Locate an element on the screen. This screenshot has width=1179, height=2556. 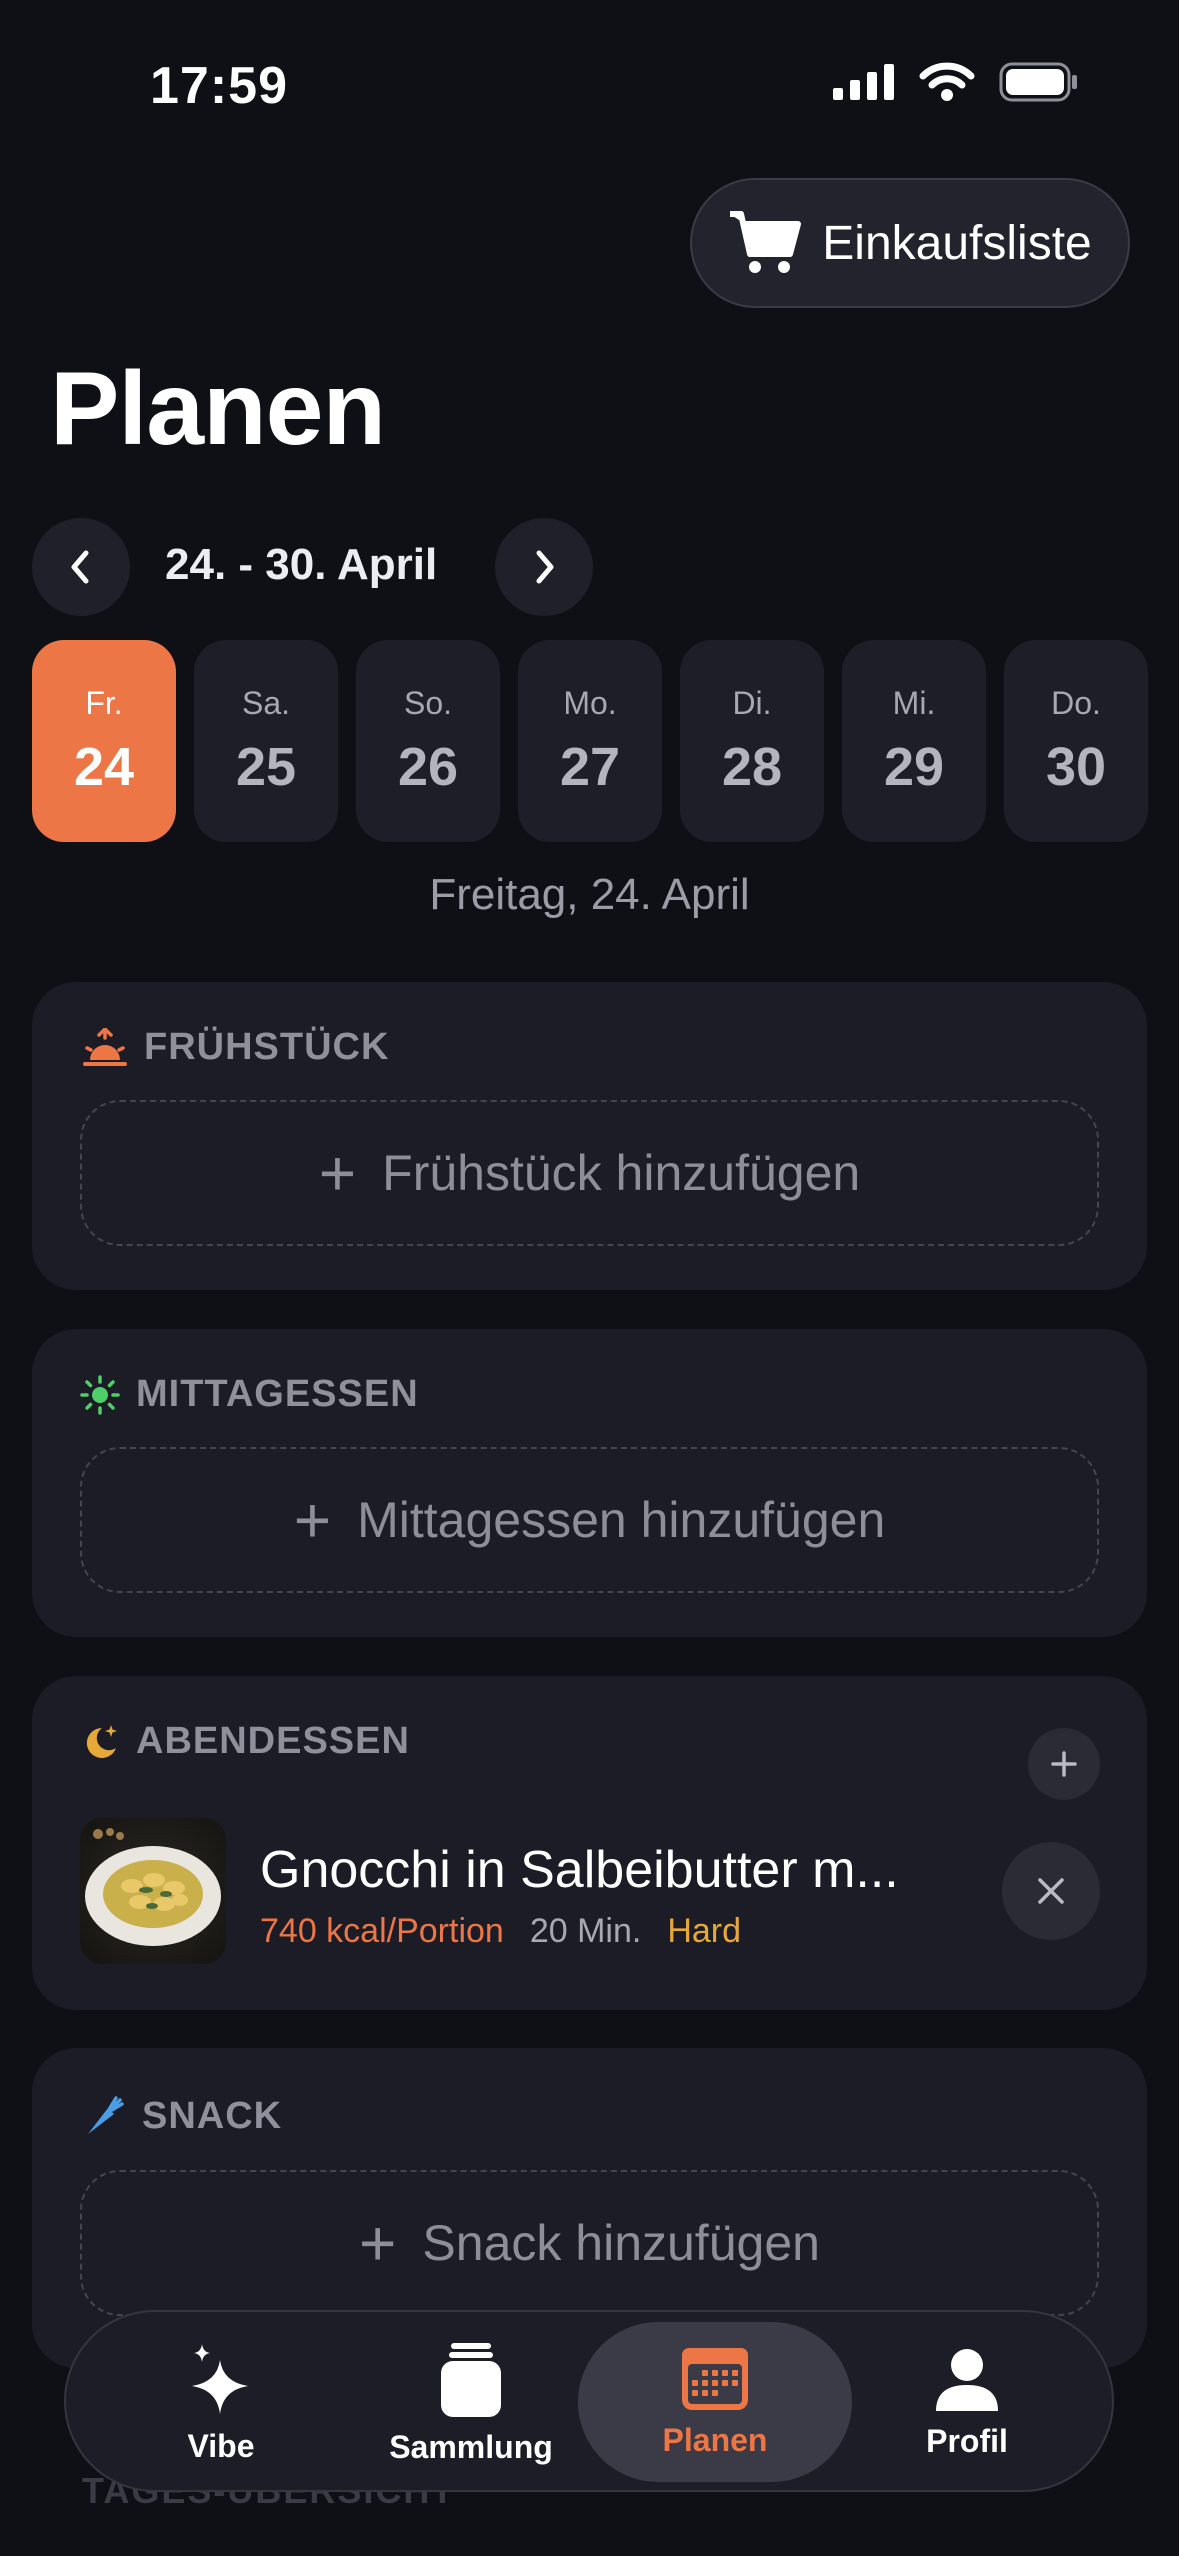
lunch-header: MITTAGESSEN is located at coordinates (249, 1394).